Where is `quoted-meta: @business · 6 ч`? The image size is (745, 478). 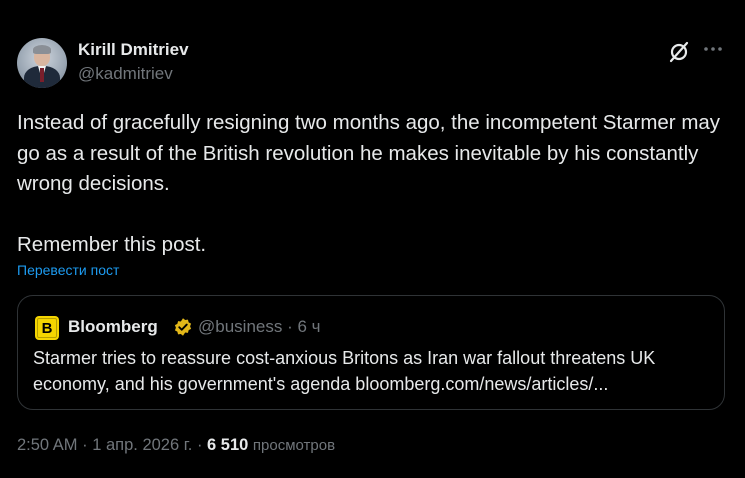
quoted-meta: @business · 6 ч is located at coordinates (259, 327).